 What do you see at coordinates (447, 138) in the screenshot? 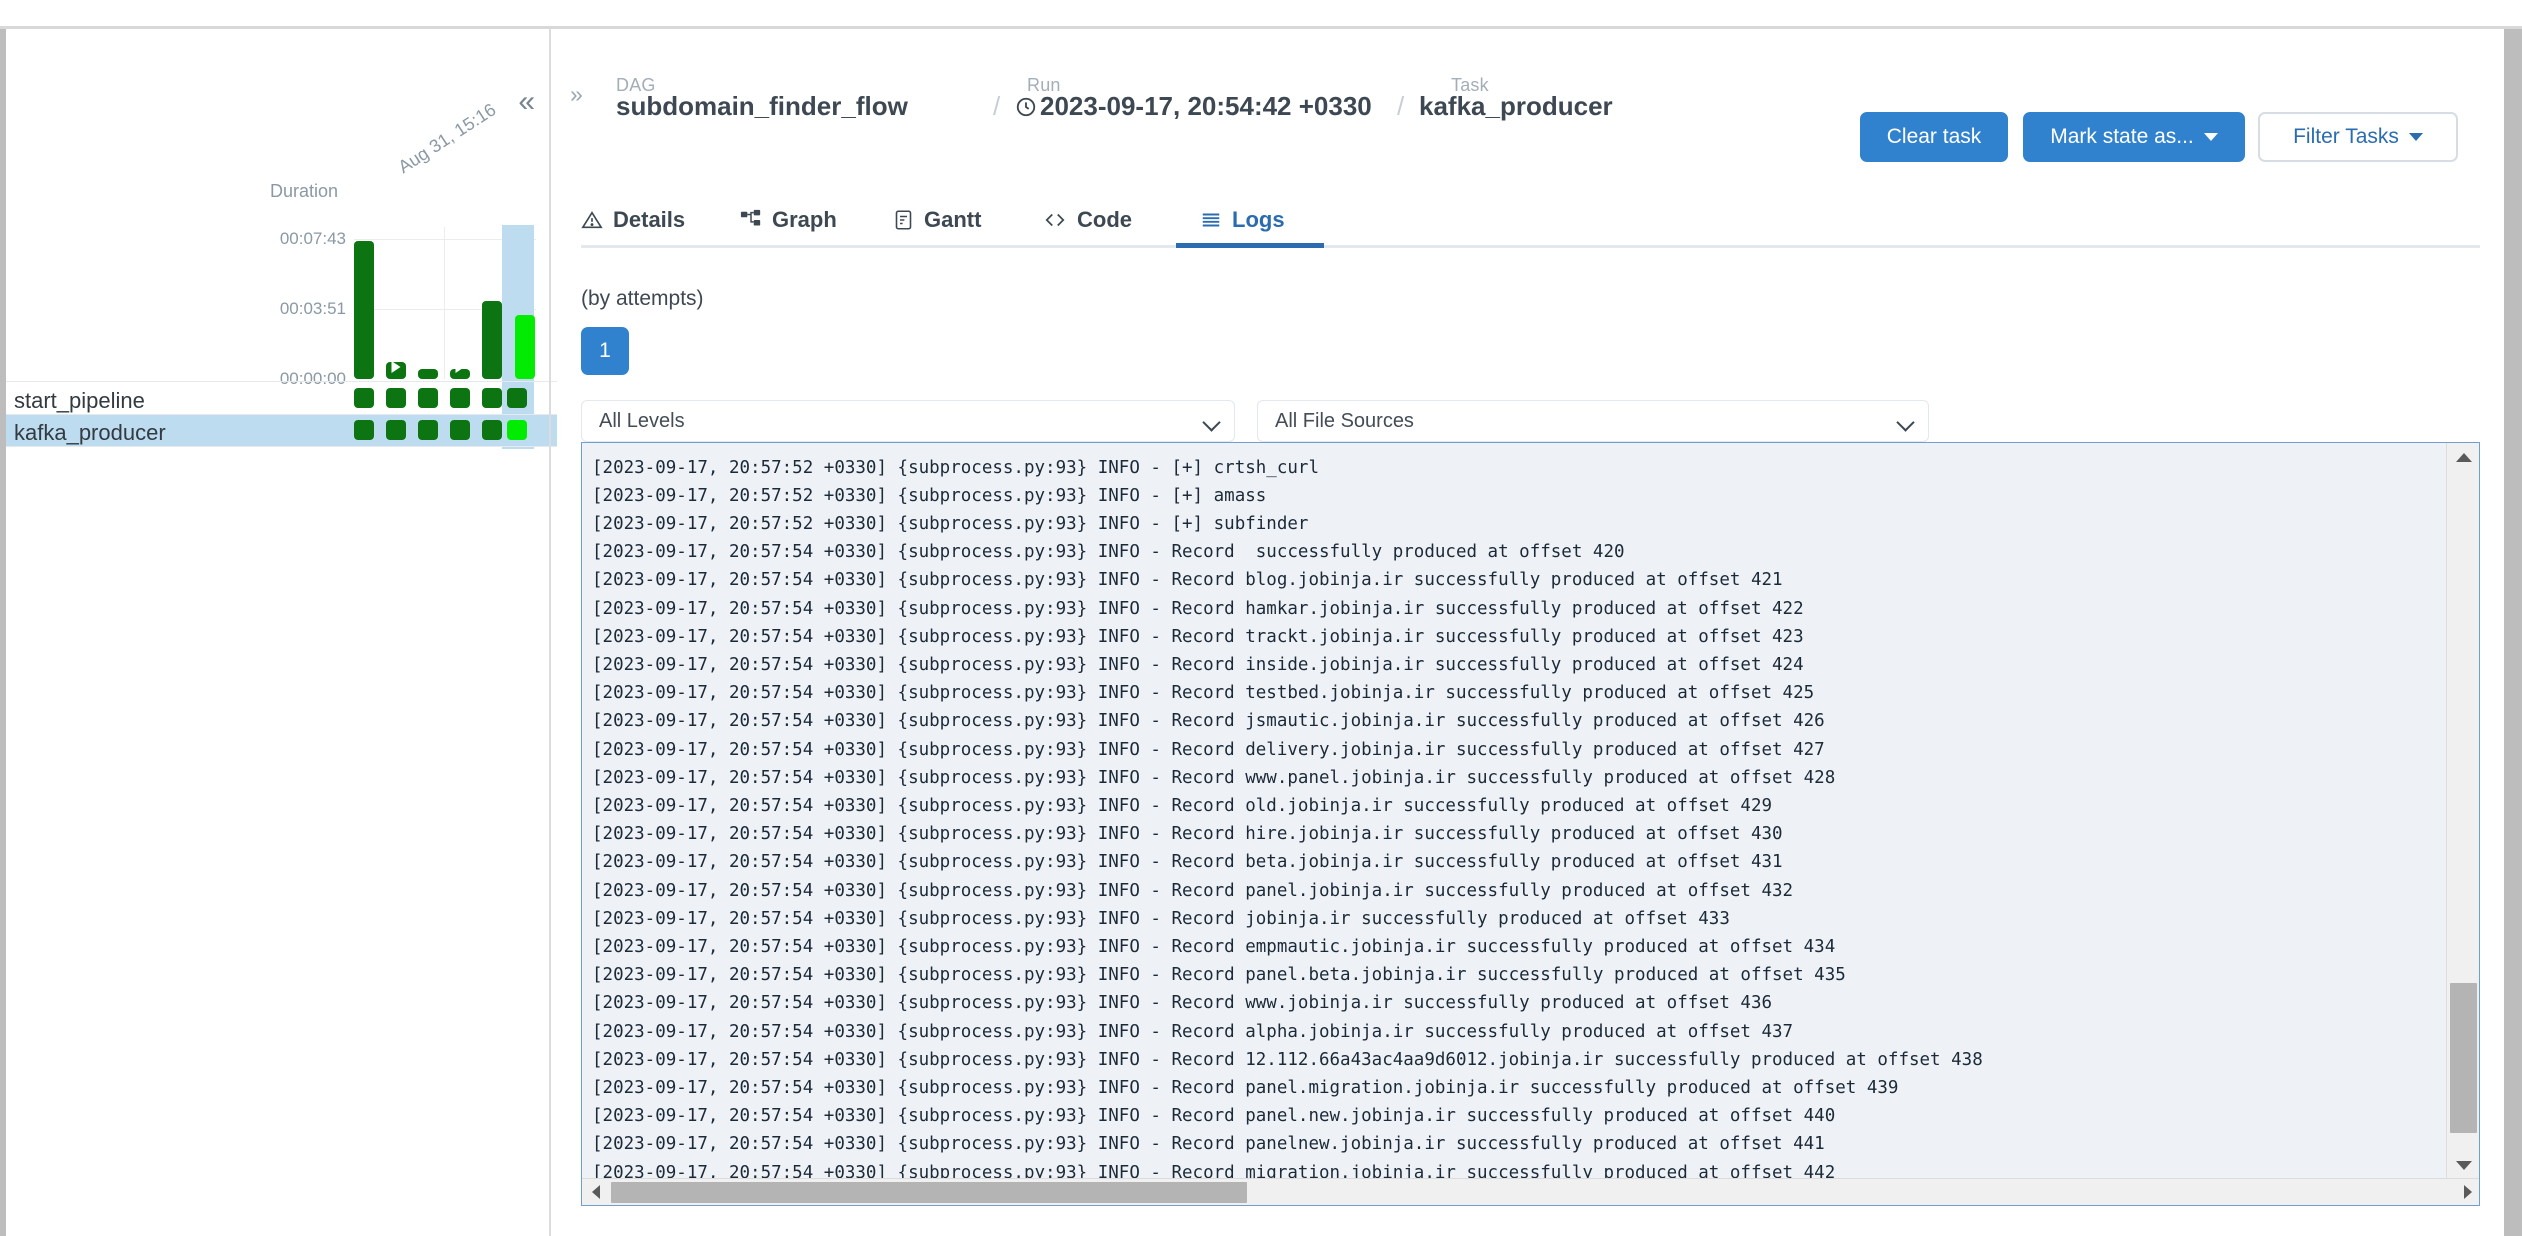
I see `date-axis-tick: Aug 31, 15:16` at bounding box center [447, 138].